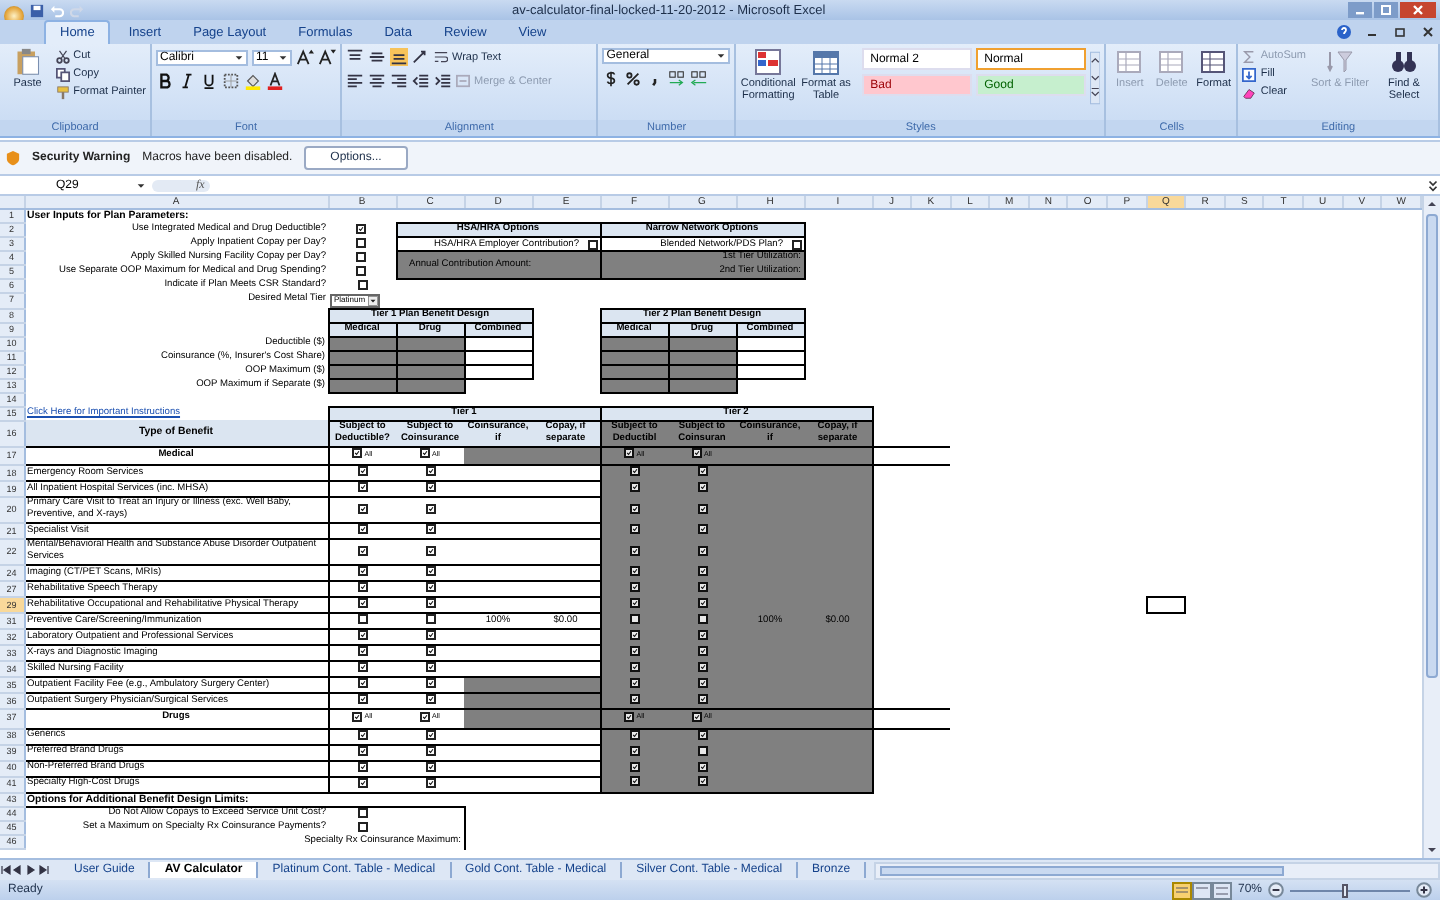 The image size is (1440, 900). I want to click on align-bottom-icon, so click(399, 57).